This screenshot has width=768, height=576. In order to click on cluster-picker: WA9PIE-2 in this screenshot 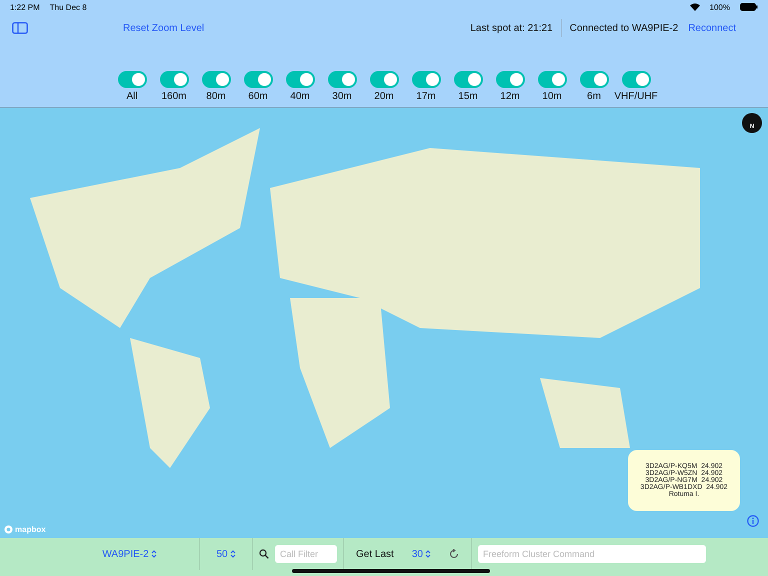, I will do `click(129, 554)`.